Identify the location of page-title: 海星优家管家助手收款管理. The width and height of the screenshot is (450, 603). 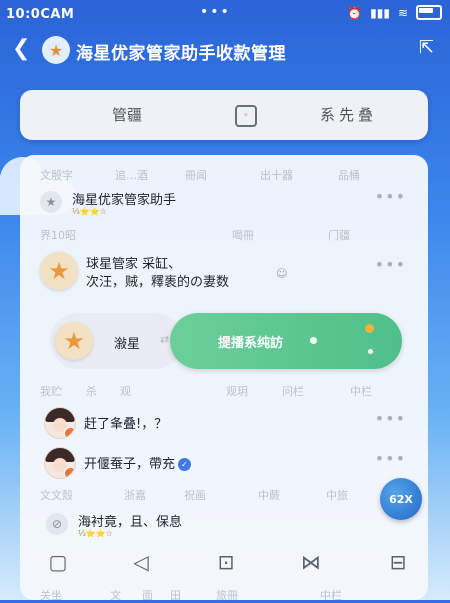
(181, 54).